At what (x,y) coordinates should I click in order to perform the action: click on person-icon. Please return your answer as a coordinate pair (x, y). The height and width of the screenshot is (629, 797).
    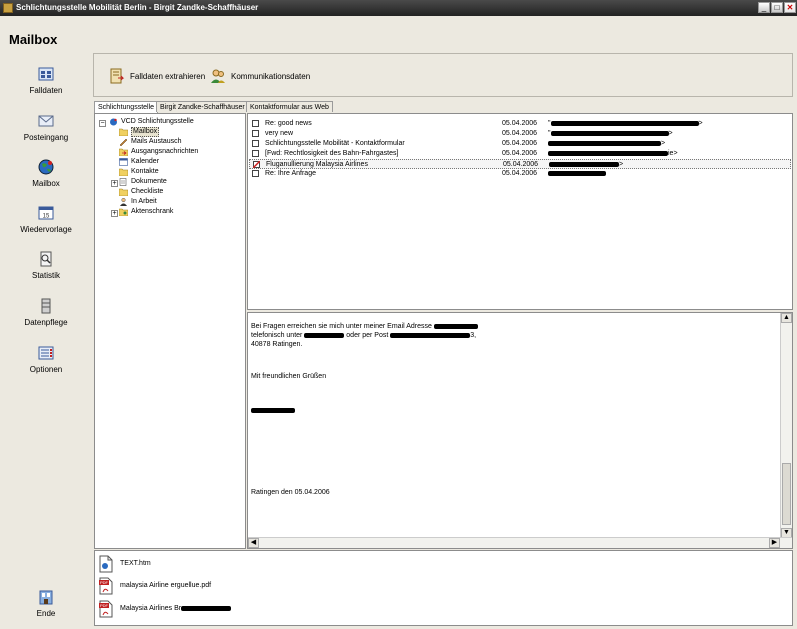
    Looking at the image, I should click on (123, 202).